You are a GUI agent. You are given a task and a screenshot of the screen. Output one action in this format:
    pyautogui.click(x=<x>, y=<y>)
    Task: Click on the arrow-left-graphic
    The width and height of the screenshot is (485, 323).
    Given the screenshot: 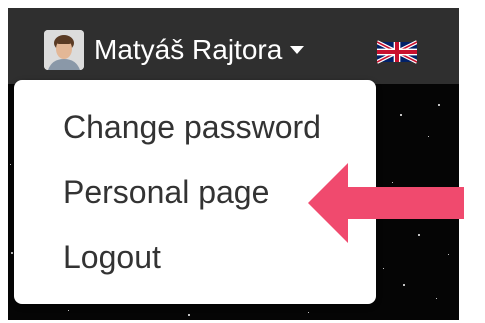 What is the action you would take?
    pyautogui.click(x=386, y=203)
    